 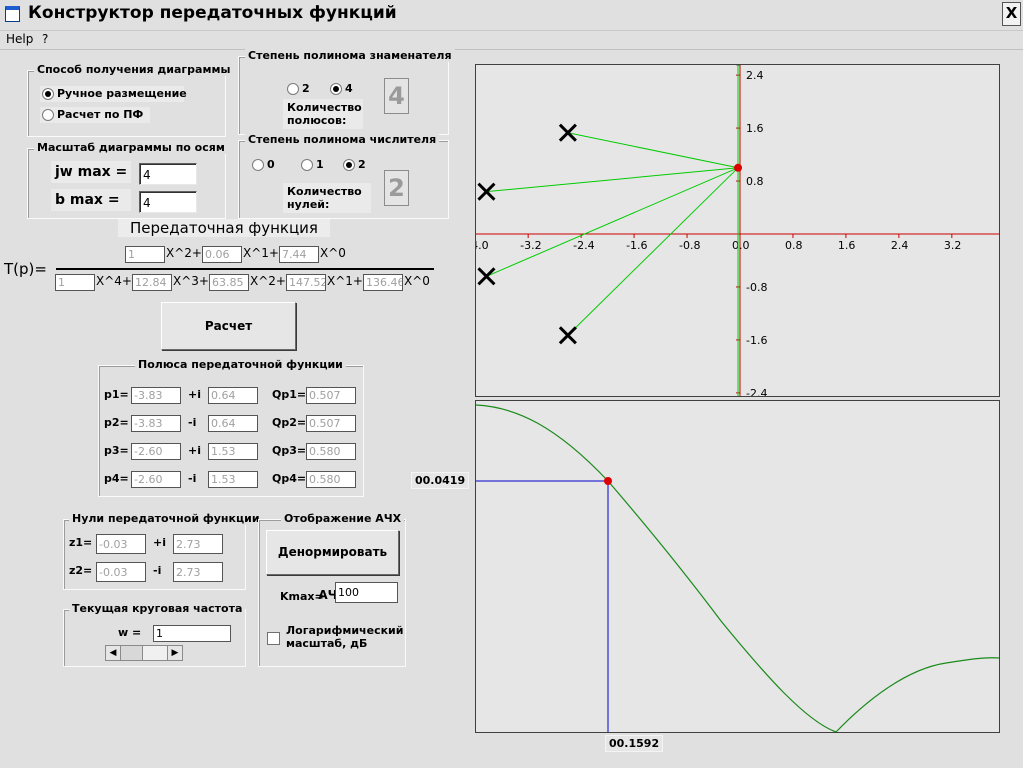 I want to click on pole-q-name: Qp3=, so click(x=289, y=450).